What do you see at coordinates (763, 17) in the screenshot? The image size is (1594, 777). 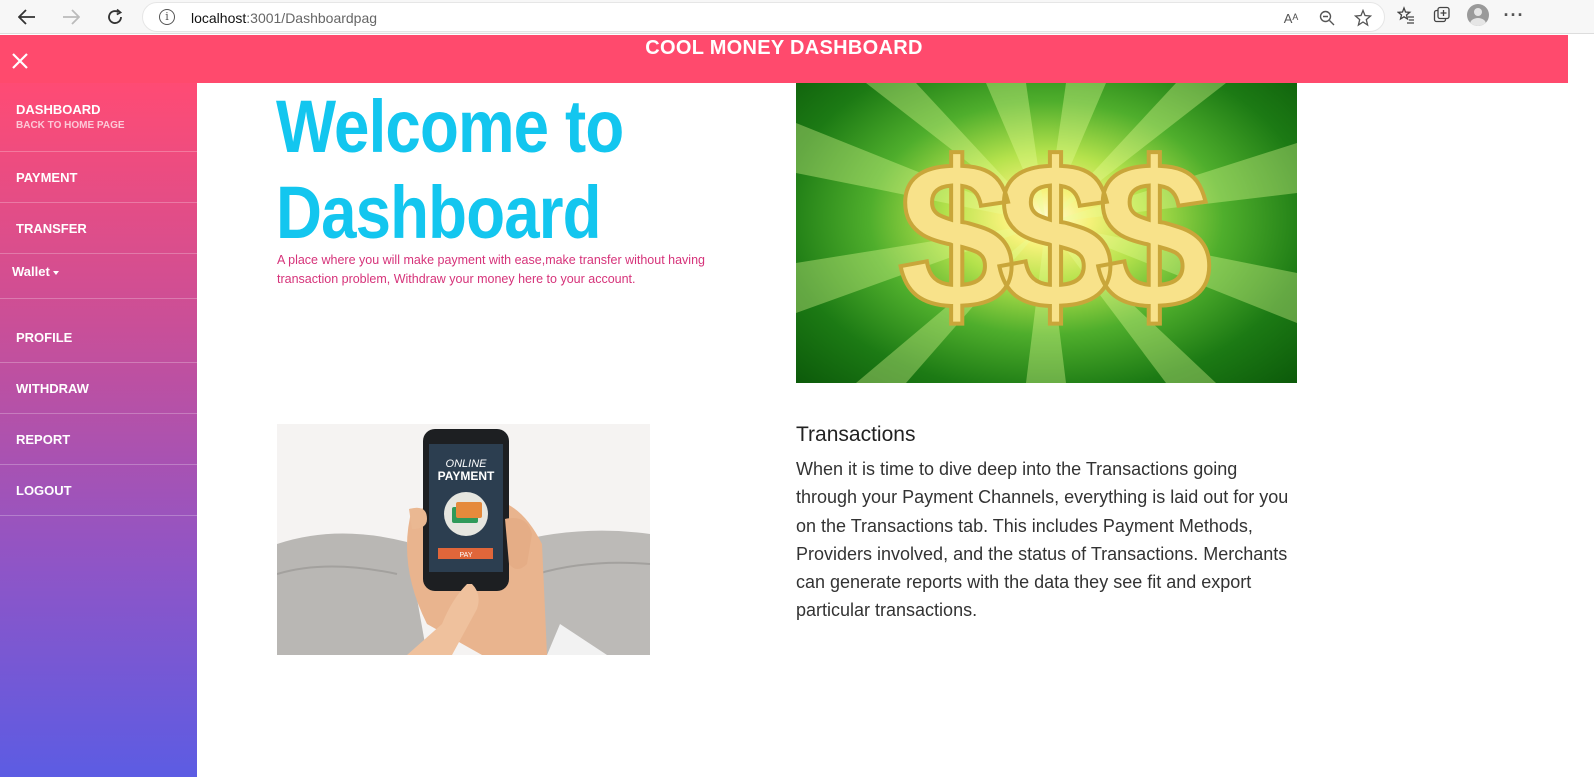 I see `address-bar: i localhost:3001/Dashboardpag Aᴬ` at bounding box center [763, 17].